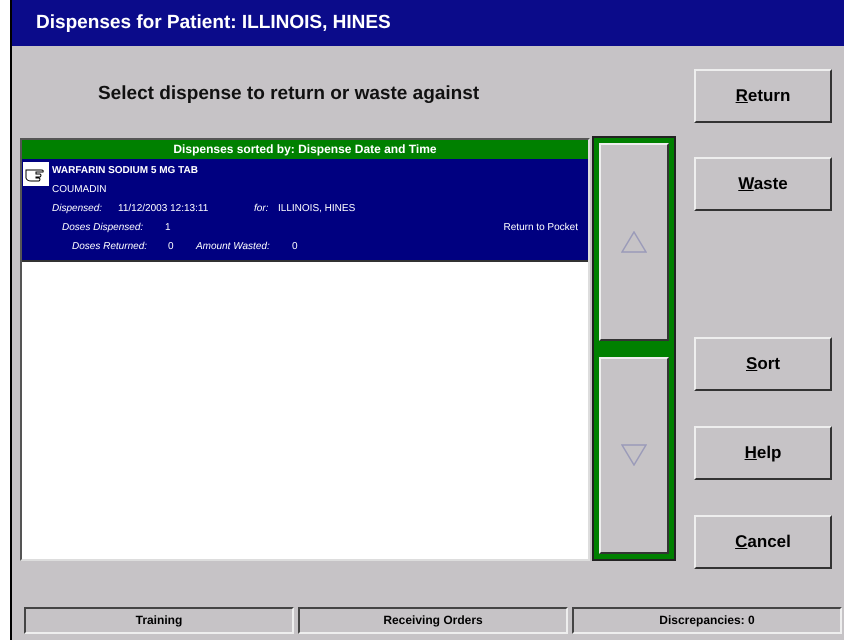  What do you see at coordinates (763, 96) in the screenshot?
I see `action-button: Return` at bounding box center [763, 96].